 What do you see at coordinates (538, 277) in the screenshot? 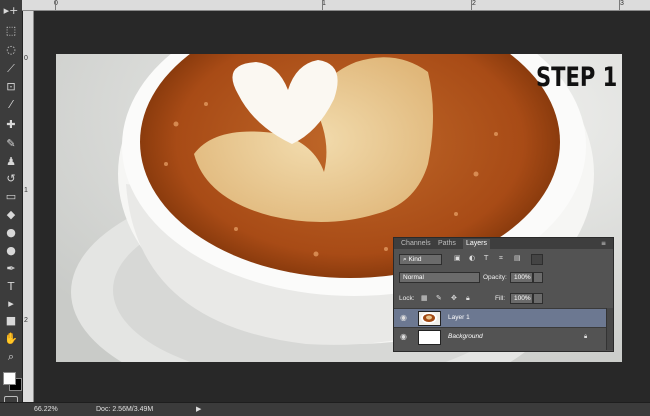
I see `opacity-dropdown` at bounding box center [538, 277].